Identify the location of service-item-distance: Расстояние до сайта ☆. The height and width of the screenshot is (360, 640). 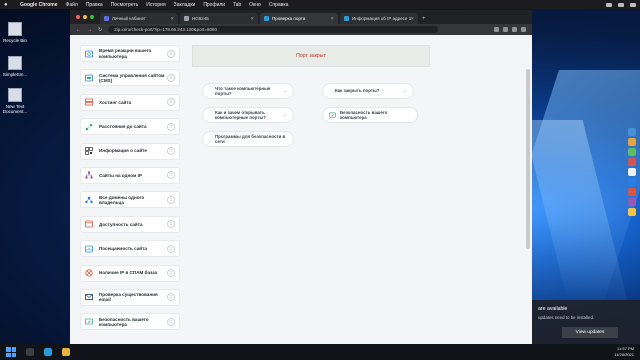
(130, 127).